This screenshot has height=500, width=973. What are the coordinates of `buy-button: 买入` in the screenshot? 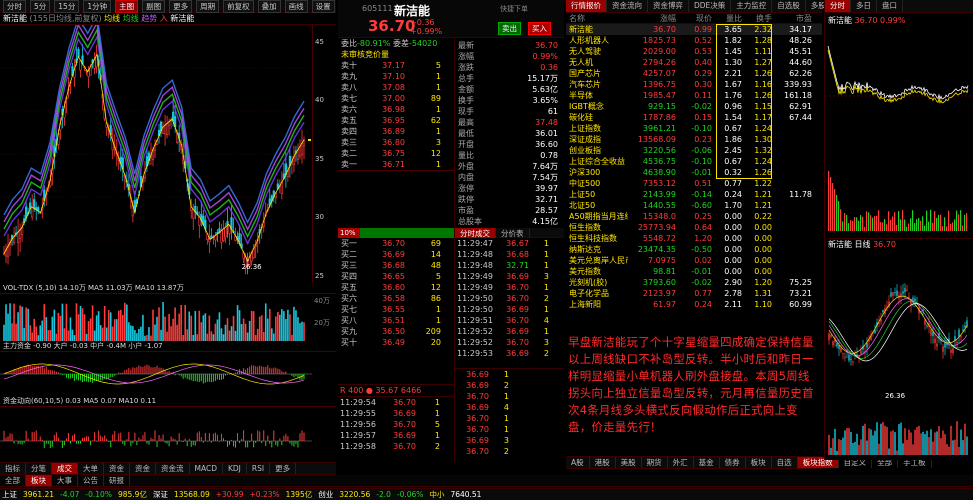 It's located at (539, 28).